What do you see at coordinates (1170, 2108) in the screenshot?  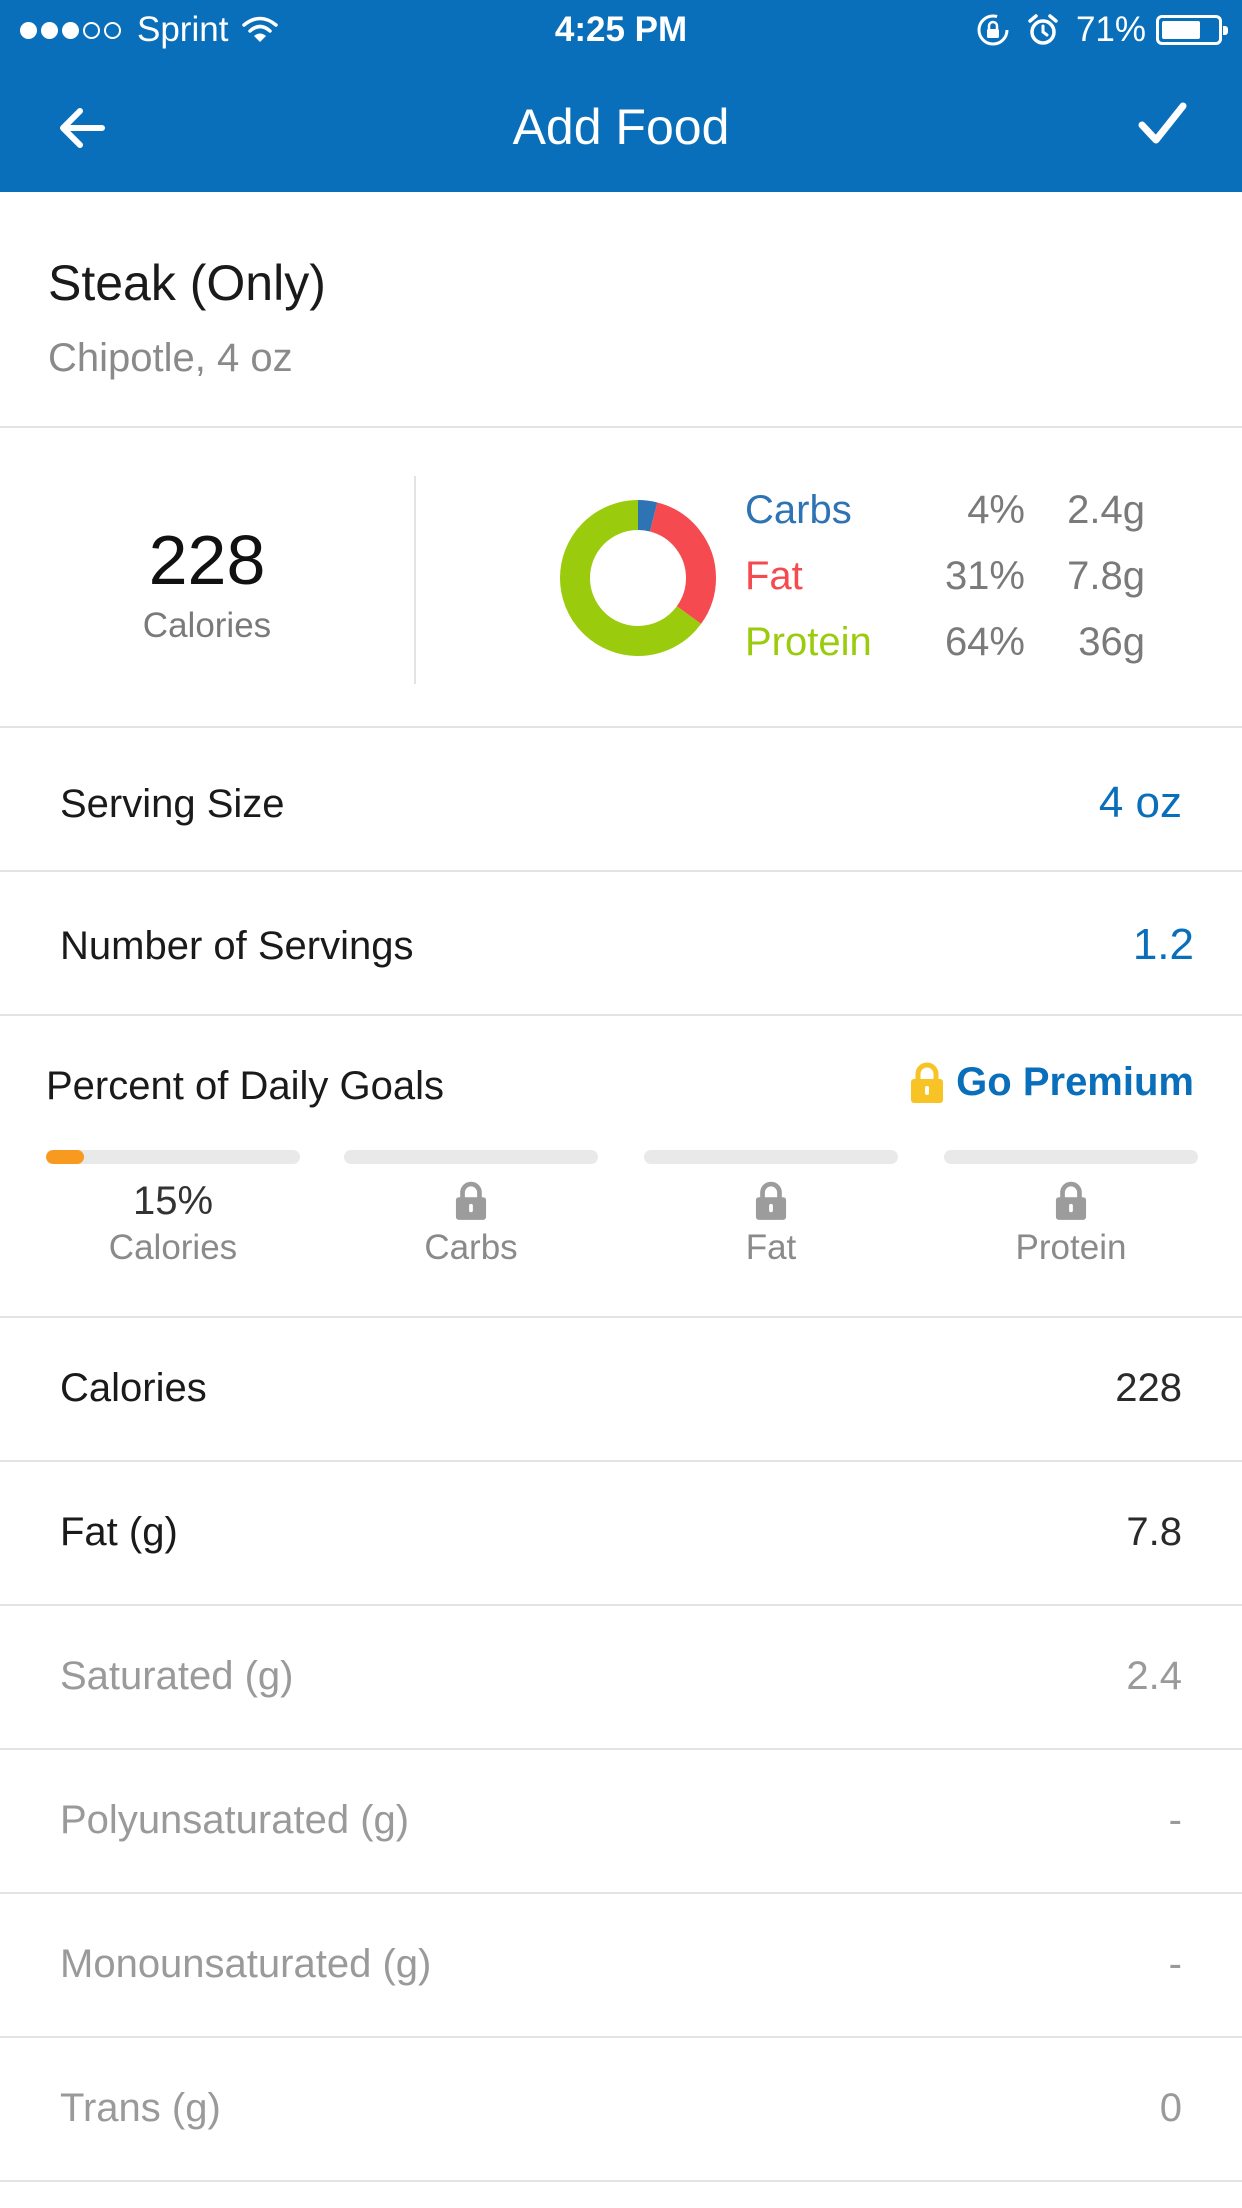 I see `nutrient-value: 0` at bounding box center [1170, 2108].